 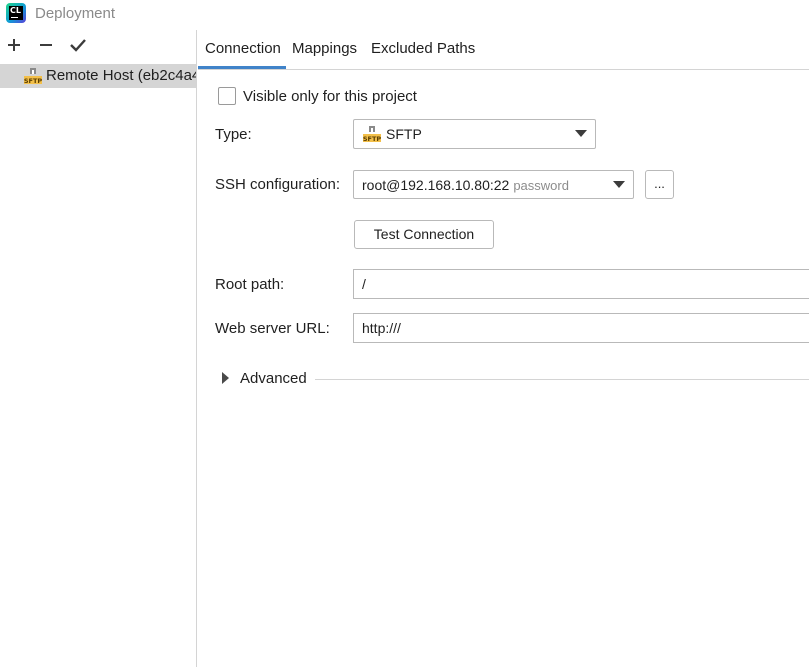 I want to click on window-title: Deployment, so click(x=75, y=13).